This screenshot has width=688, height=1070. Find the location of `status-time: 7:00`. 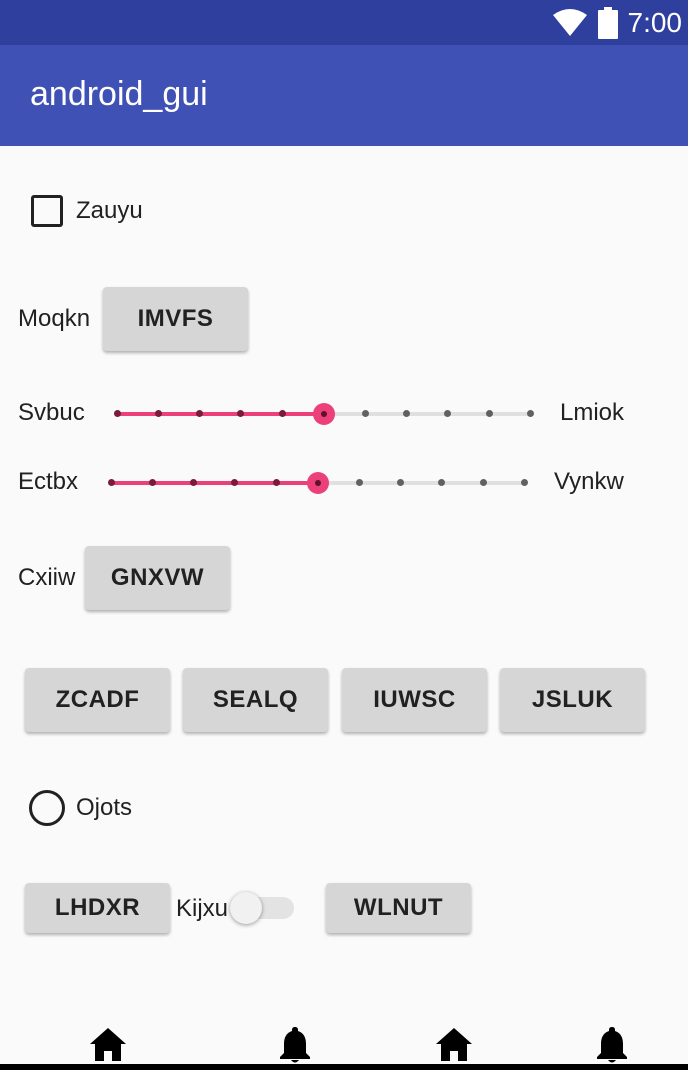

status-time: 7:00 is located at coordinates (655, 22).